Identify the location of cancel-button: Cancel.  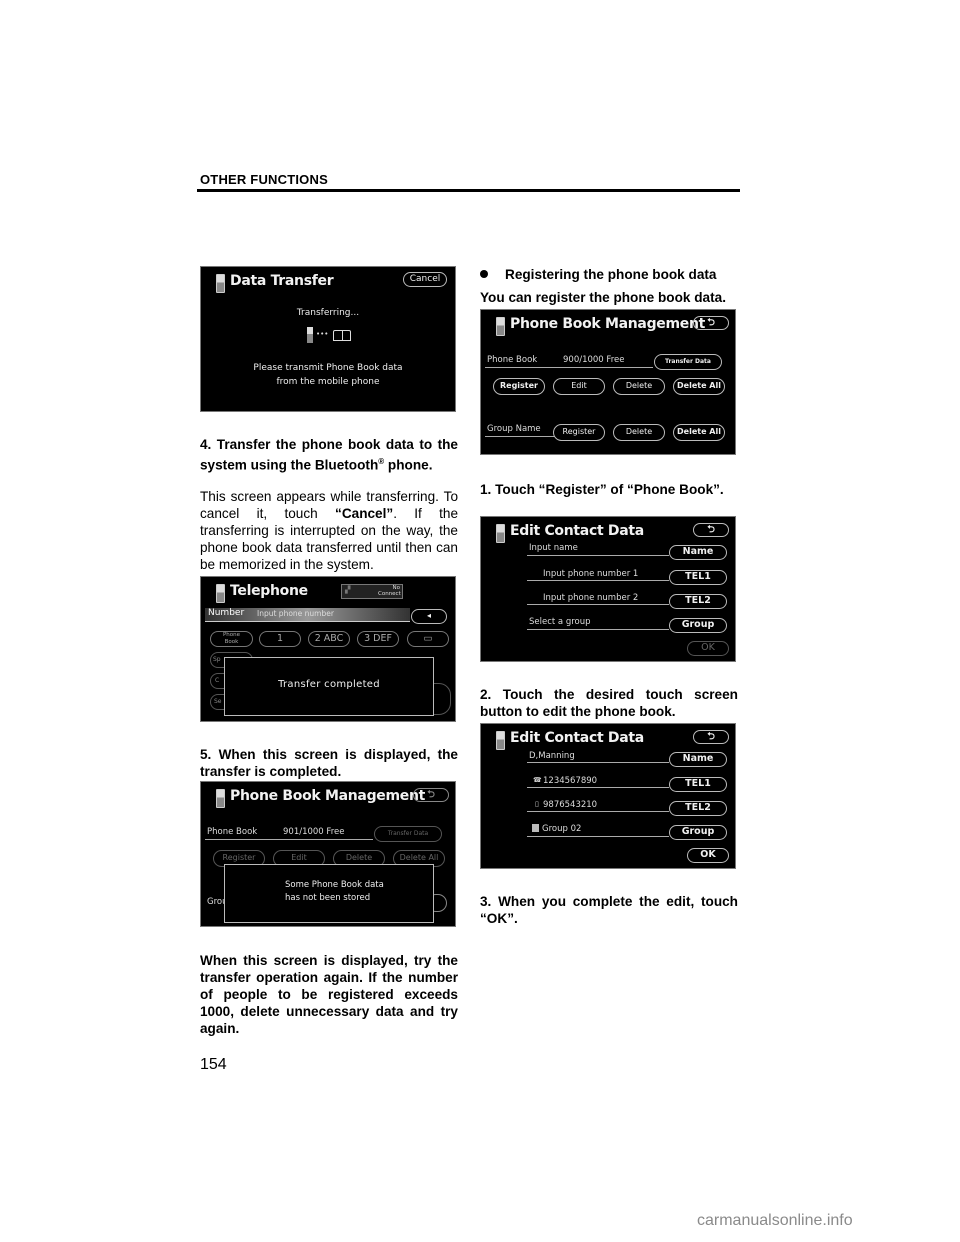
(425, 279).